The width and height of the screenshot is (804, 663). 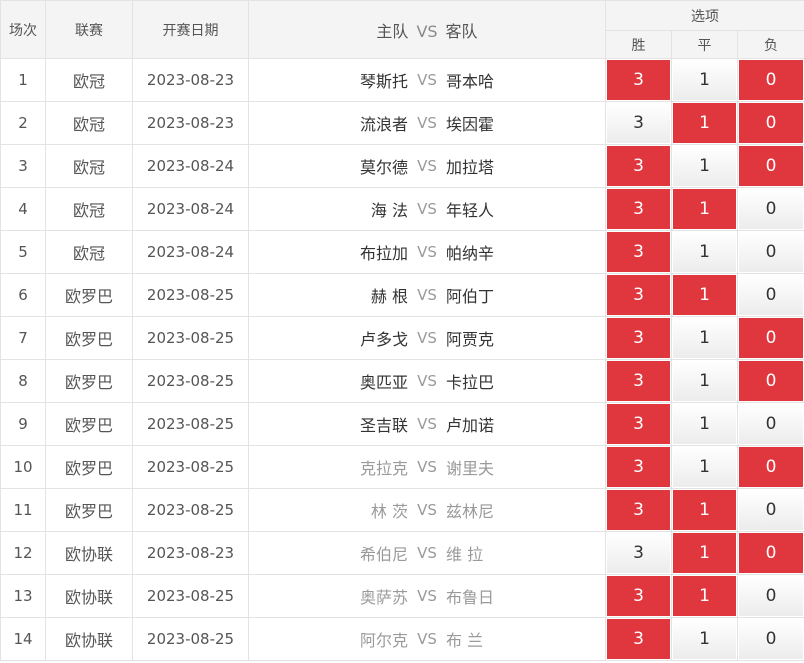 What do you see at coordinates (427, 381) in the screenshot?
I see `match-cell: 奥匹亚 VS 卡拉巴` at bounding box center [427, 381].